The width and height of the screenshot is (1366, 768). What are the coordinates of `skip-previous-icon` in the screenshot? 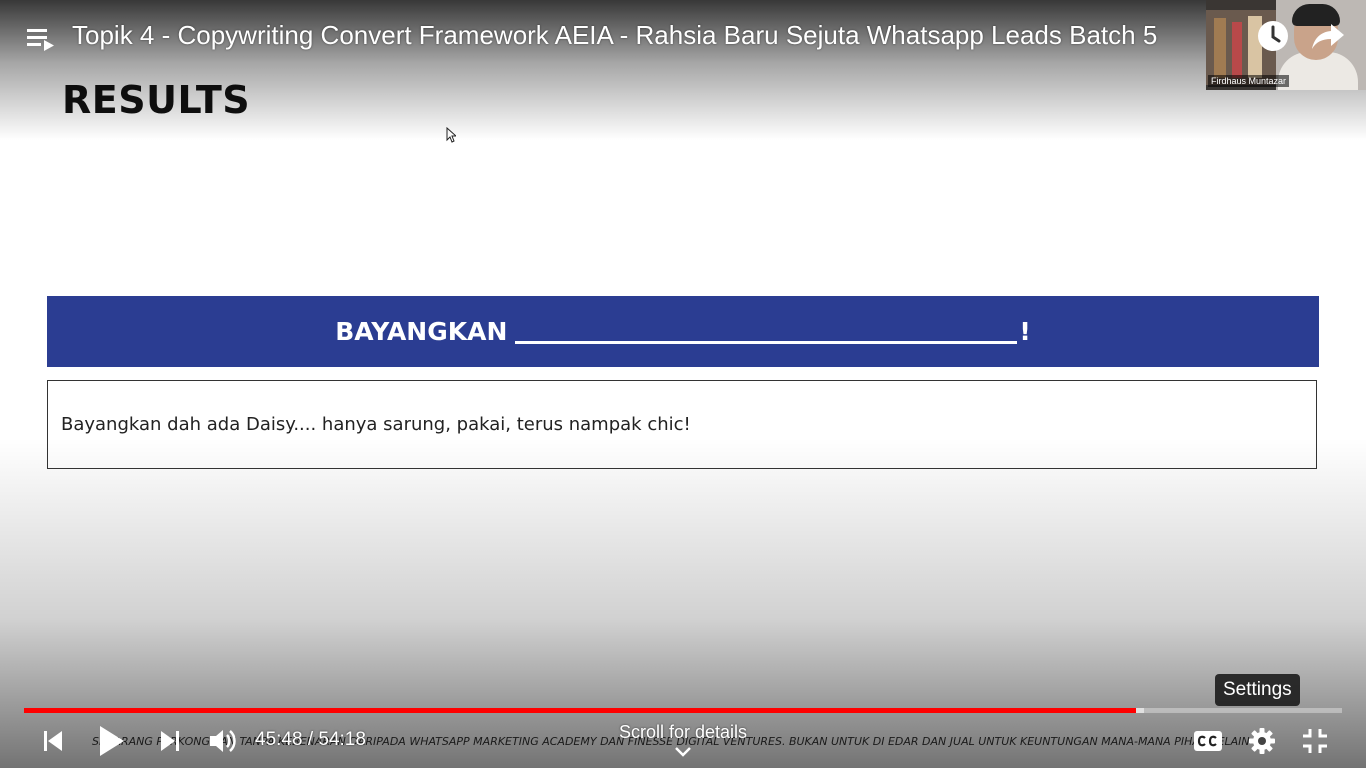 It's located at (53, 741).